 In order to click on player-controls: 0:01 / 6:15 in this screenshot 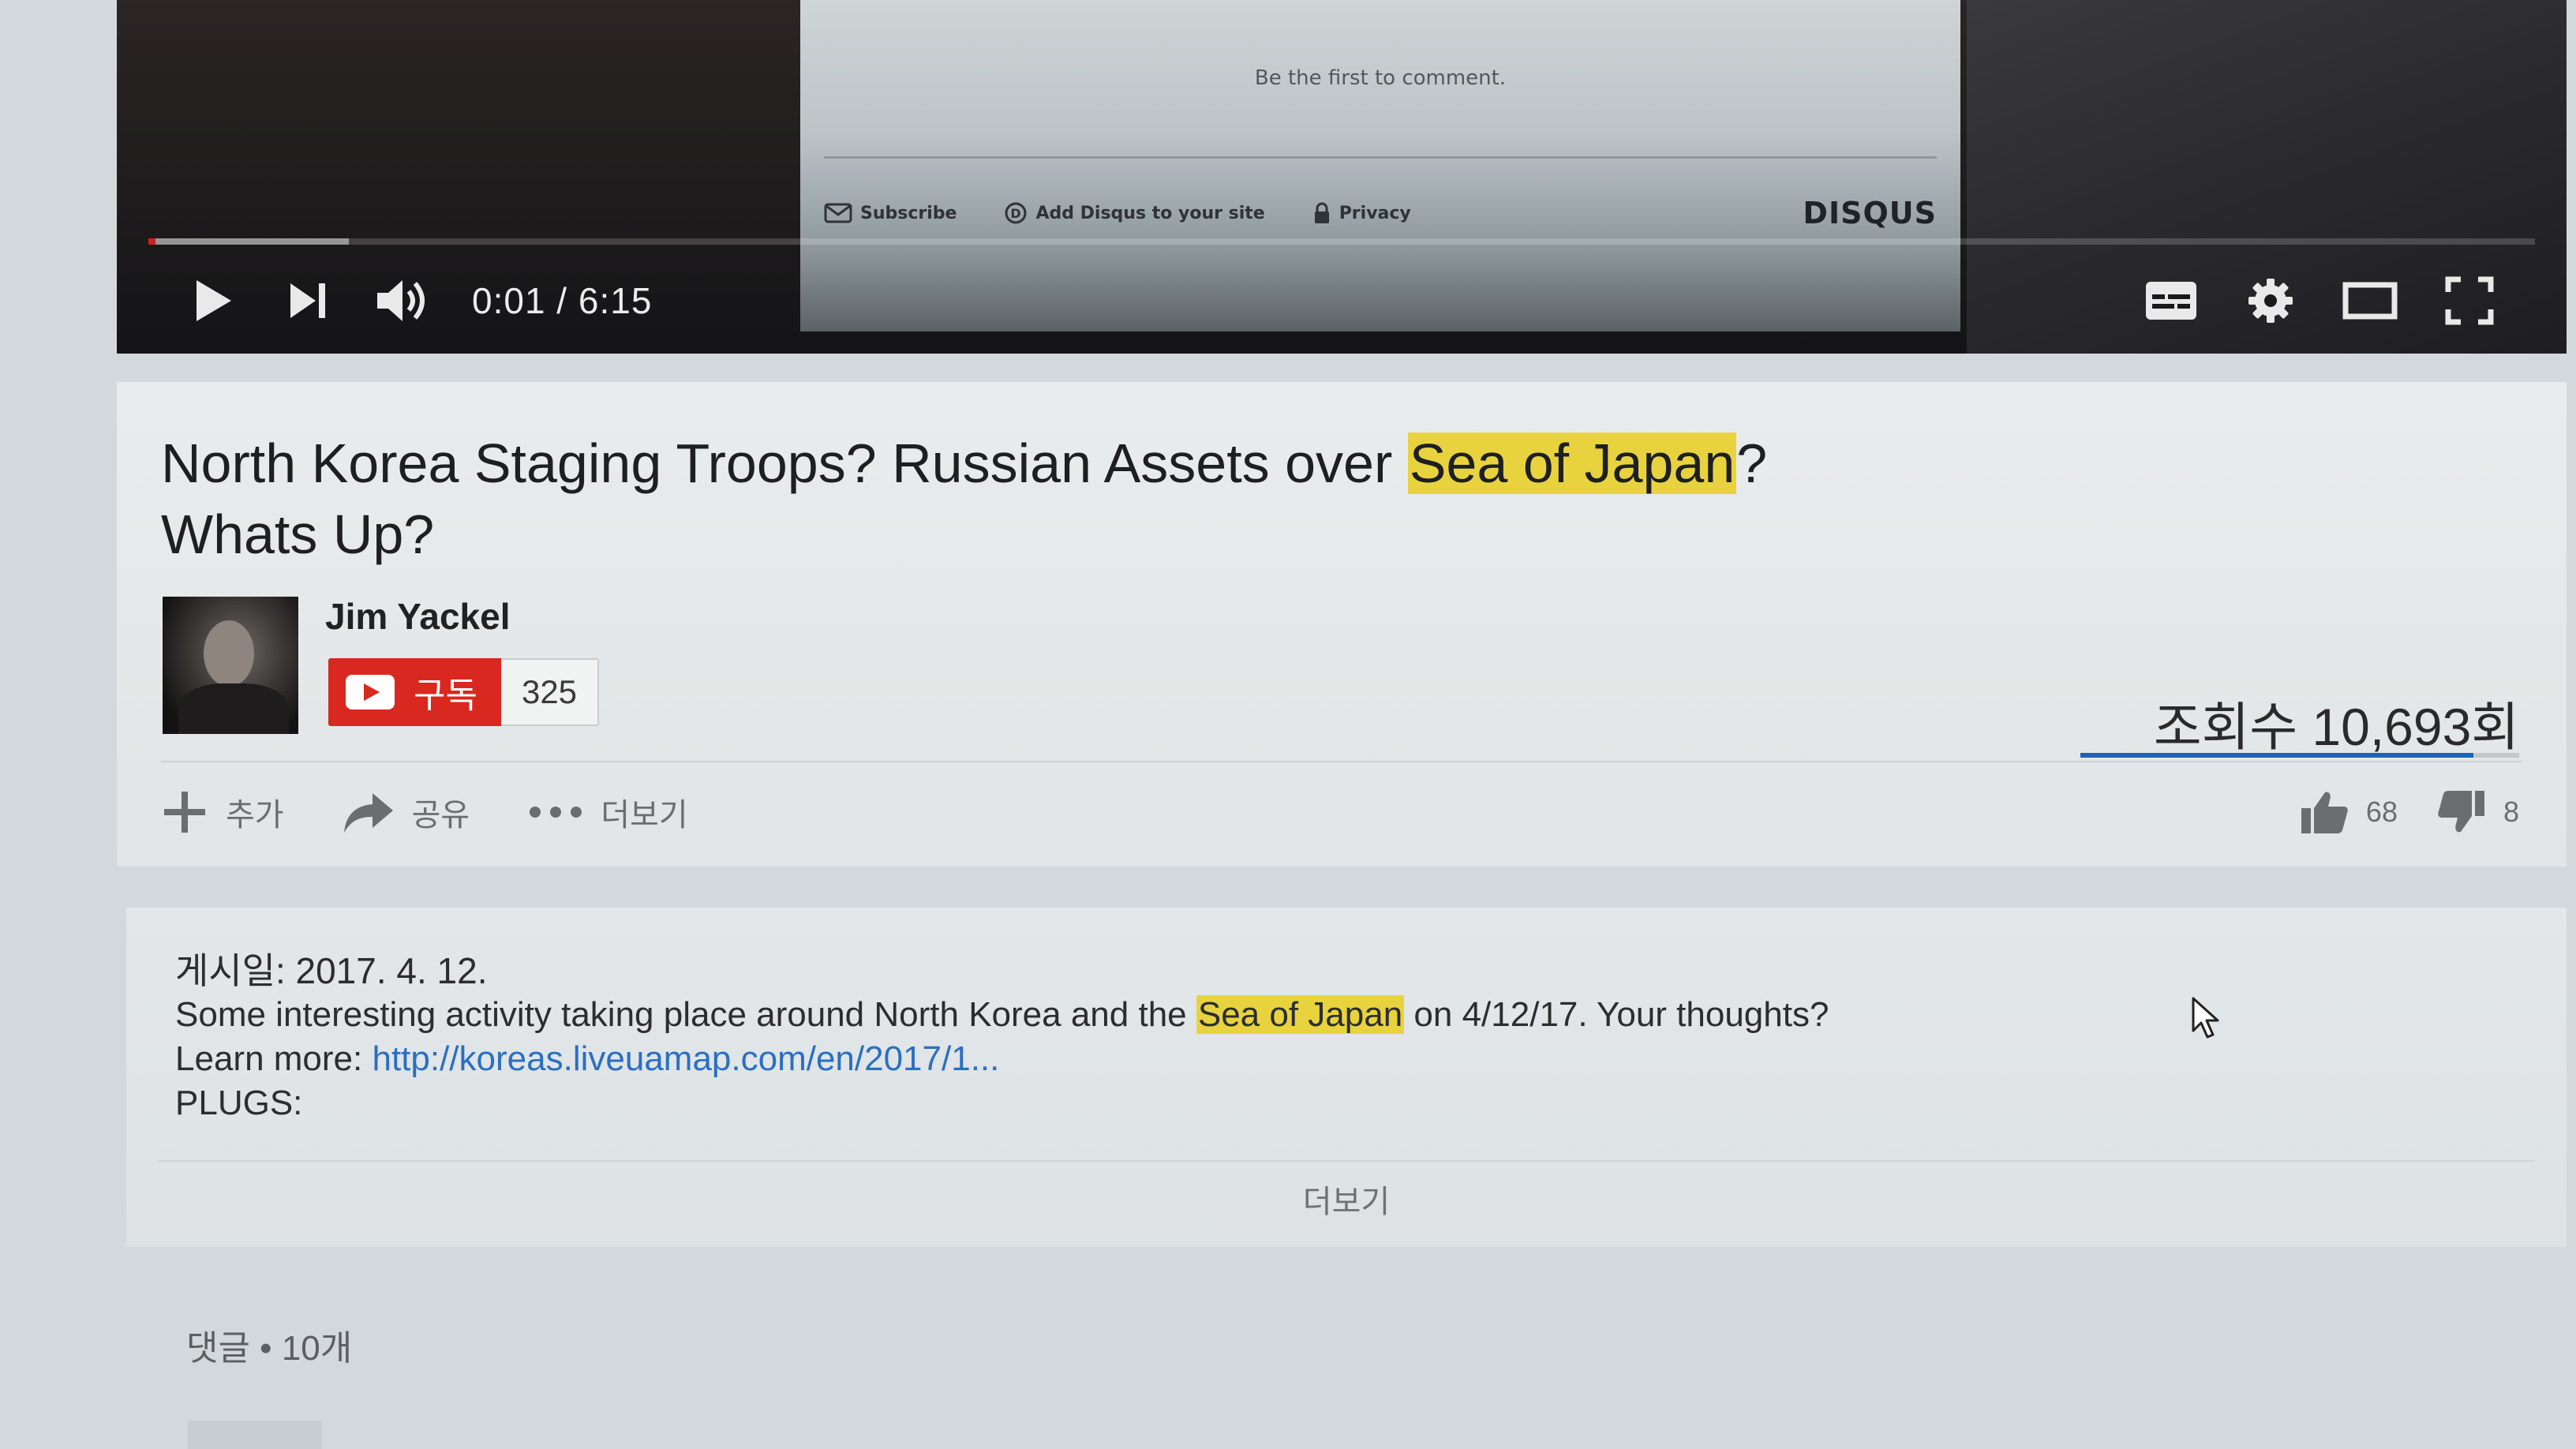, I will do `click(1342, 300)`.